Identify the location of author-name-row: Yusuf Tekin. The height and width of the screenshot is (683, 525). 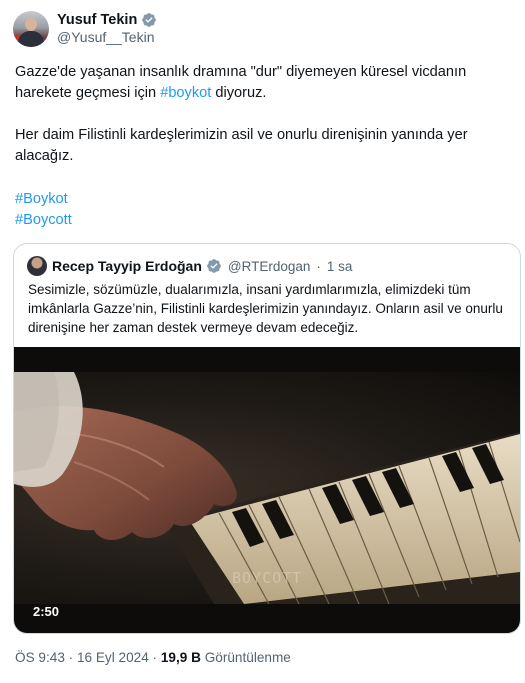
(107, 20).